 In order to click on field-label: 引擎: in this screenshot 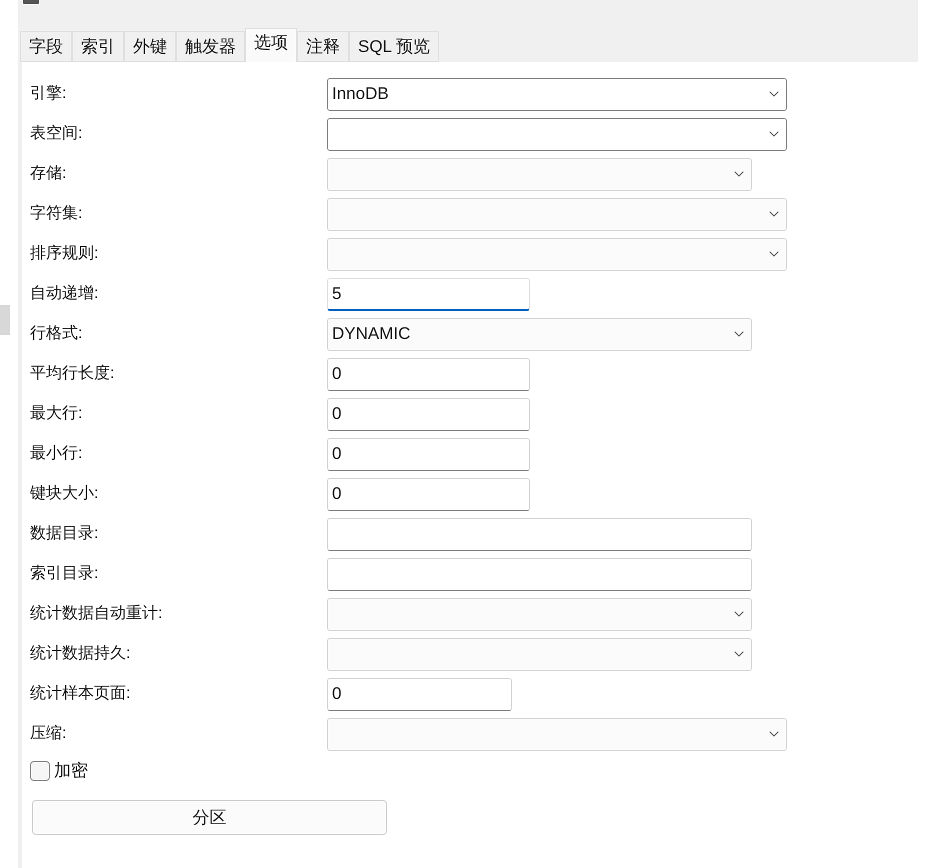, I will do `click(48, 94)`.